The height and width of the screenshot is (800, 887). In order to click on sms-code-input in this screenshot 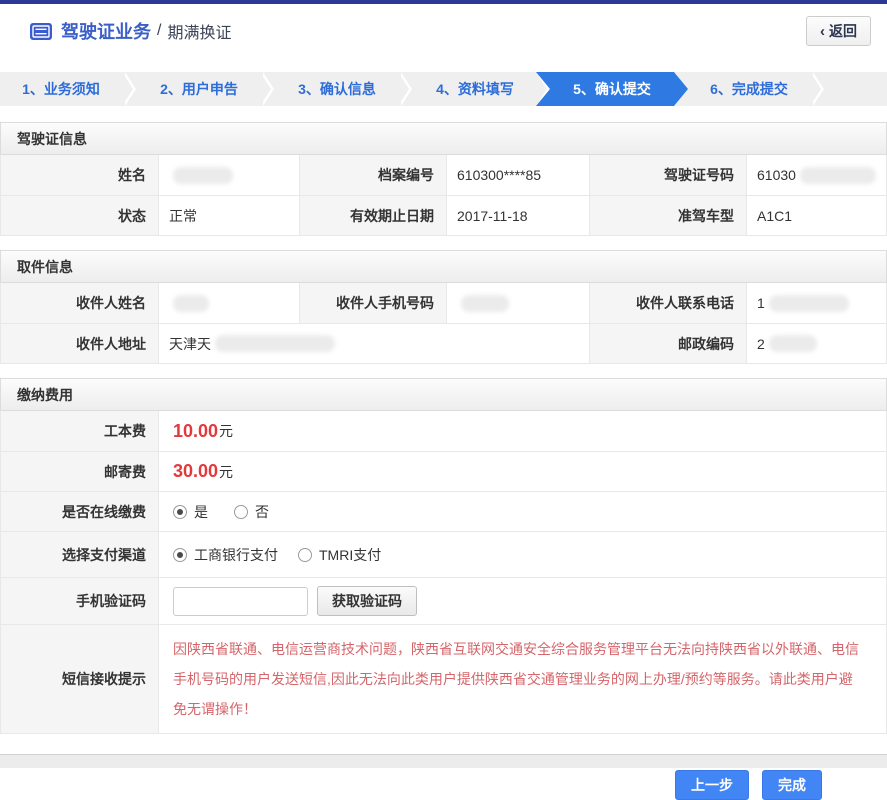, I will do `click(240, 601)`.